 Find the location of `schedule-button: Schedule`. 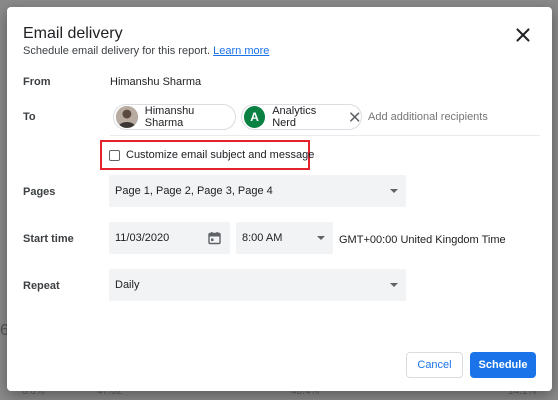

schedule-button: Schedule is located at coordinates (503, 365).